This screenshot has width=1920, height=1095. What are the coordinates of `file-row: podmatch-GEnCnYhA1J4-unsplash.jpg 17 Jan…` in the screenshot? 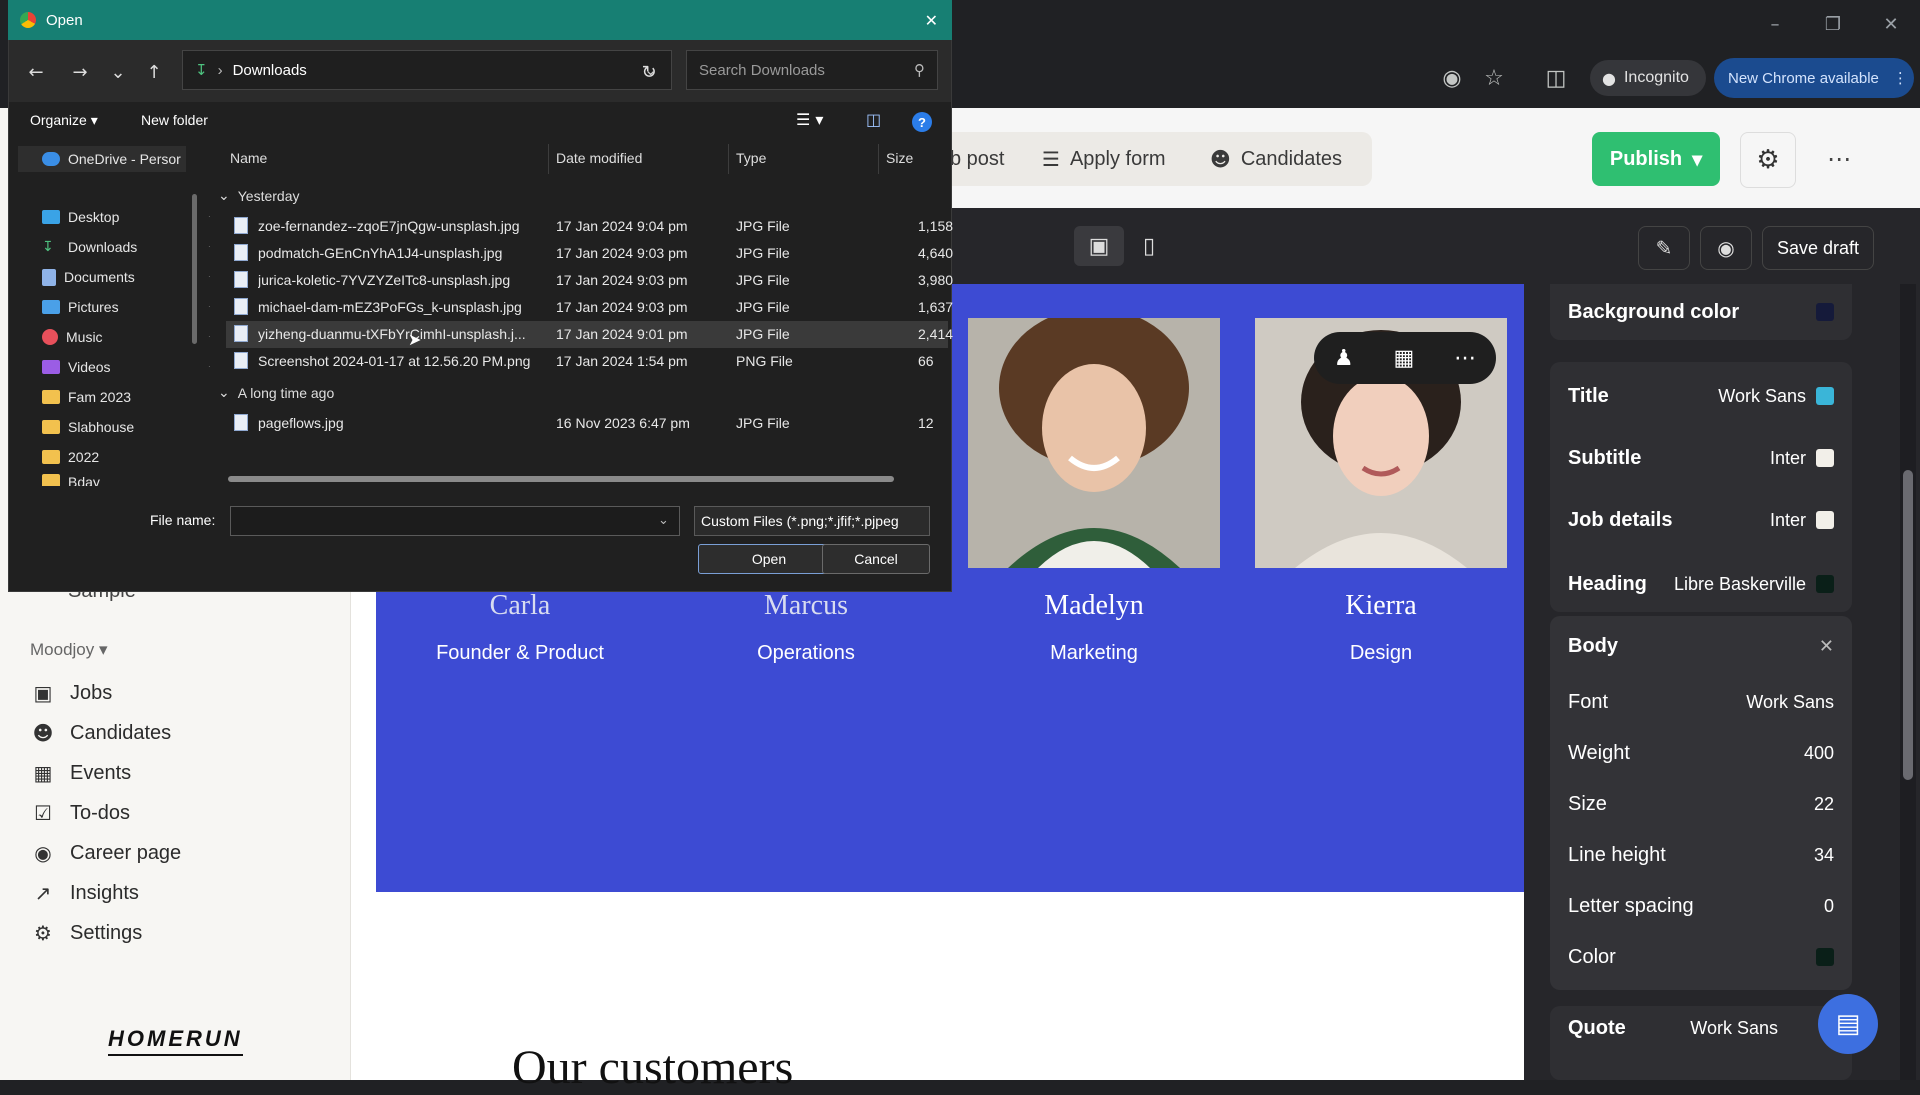 It's located at (589, 253).